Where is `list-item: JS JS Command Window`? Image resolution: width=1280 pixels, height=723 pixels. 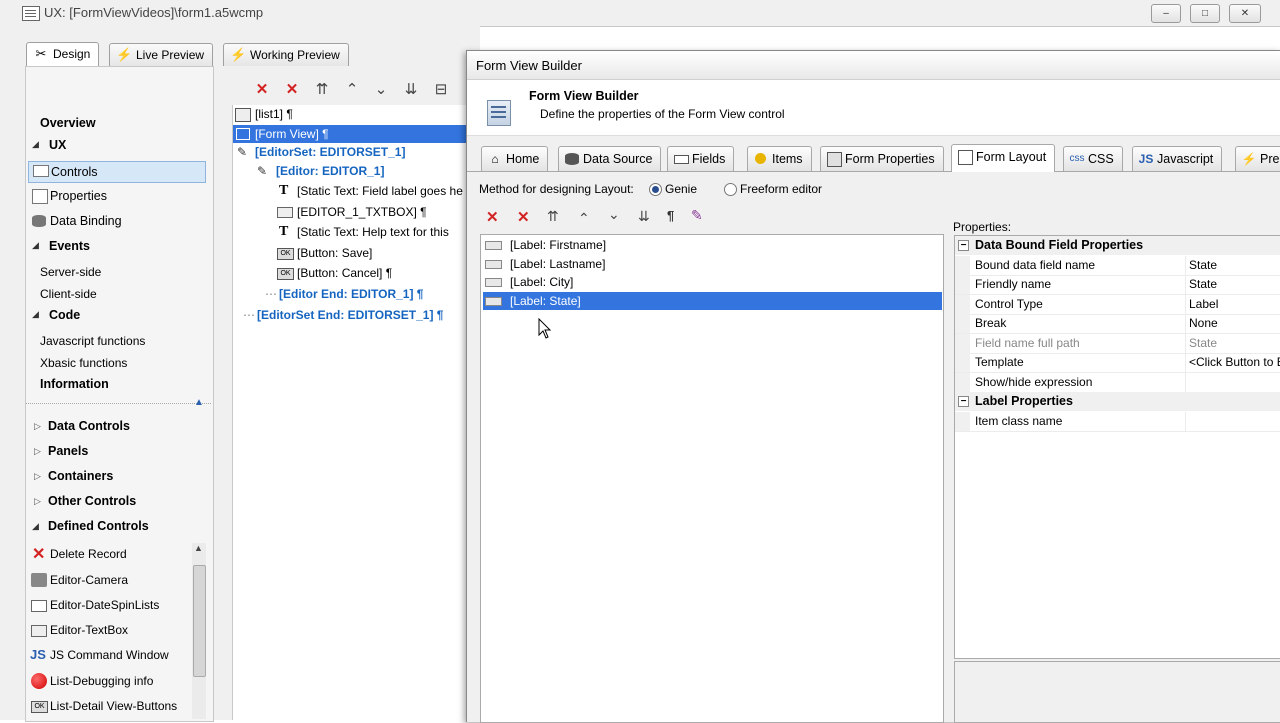 list-item: JS JS Command Window is located at coordinates (110, 656).